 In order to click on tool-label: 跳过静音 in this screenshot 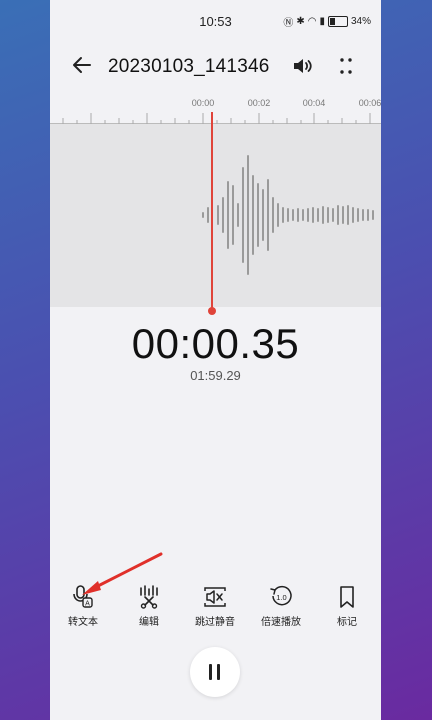, I will do `click(215, 622)`.